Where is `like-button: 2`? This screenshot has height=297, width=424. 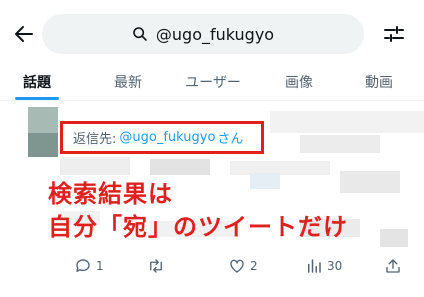 like-button: 2 is located at coordinates (243, 266).